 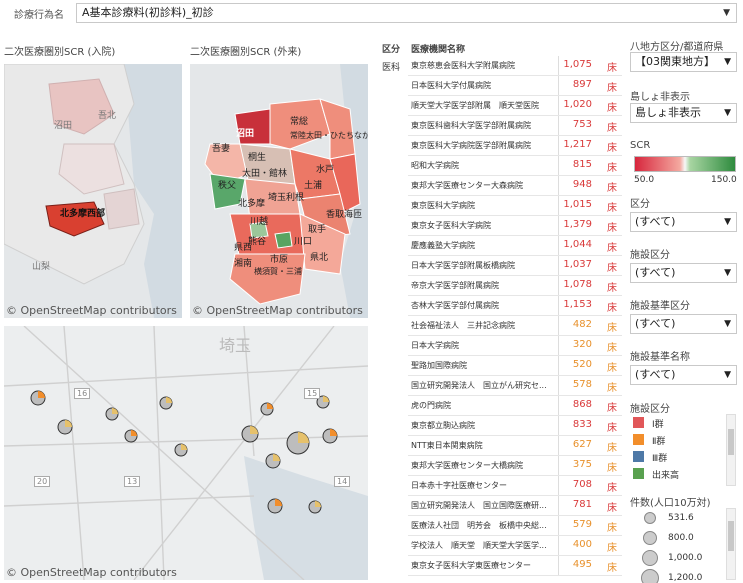 I want to click on inpatient-map-title: 二次医療圏別SCR (入院), so click(x=60, y=52).